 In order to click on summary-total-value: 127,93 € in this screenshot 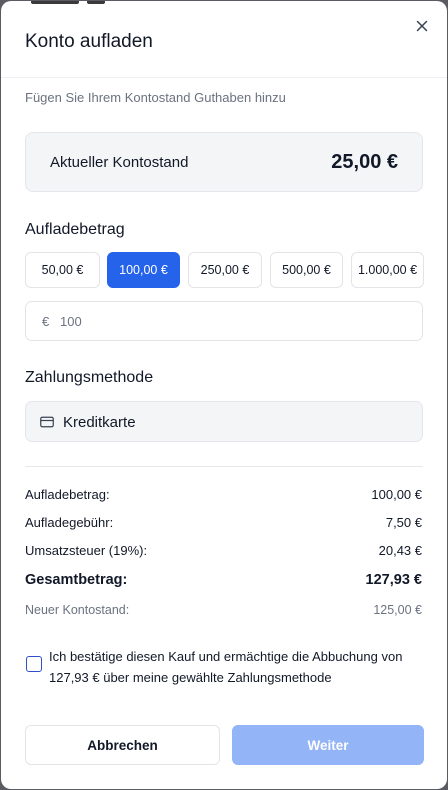, I will do `click(393, 580)`.